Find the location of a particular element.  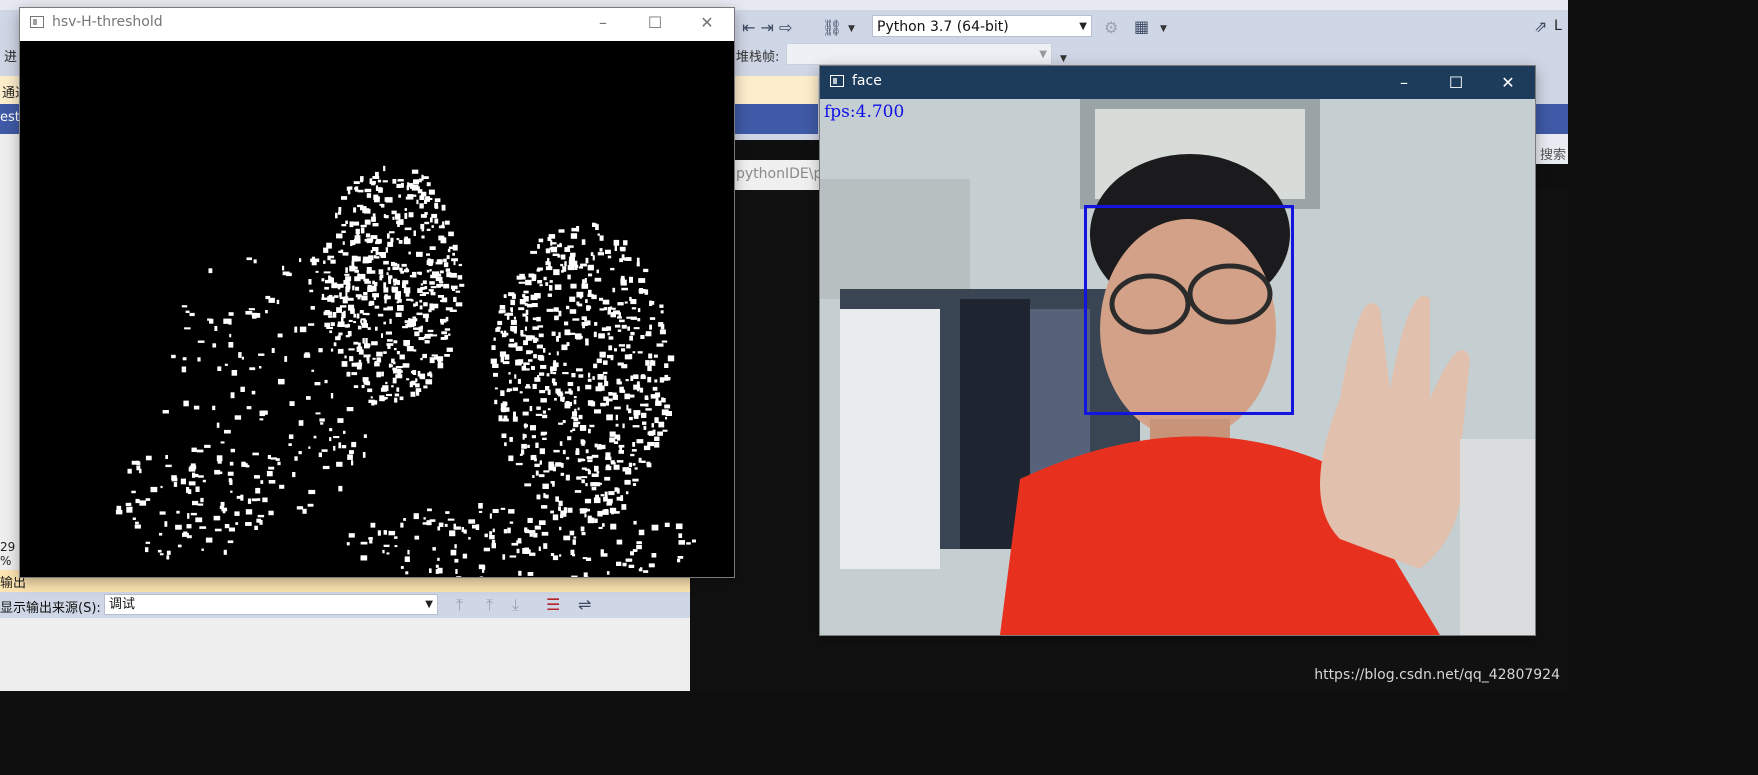

layout-icon: ▦ is located at coordinates (1141, 26).